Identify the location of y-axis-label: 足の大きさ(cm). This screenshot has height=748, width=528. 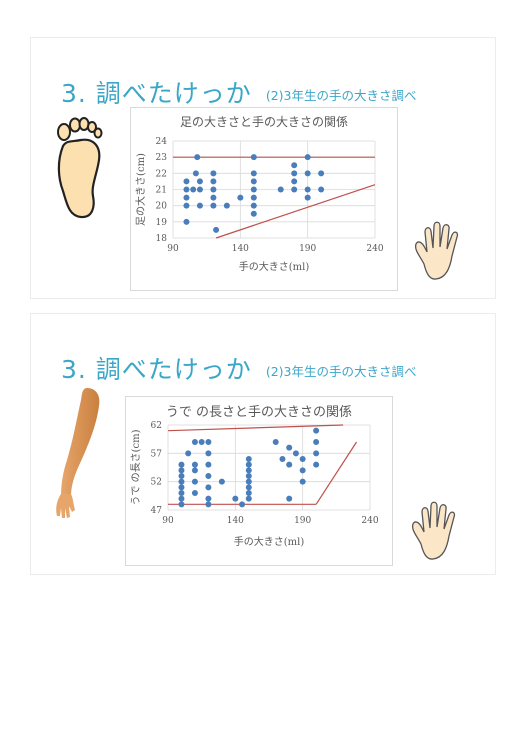
(140, 189).